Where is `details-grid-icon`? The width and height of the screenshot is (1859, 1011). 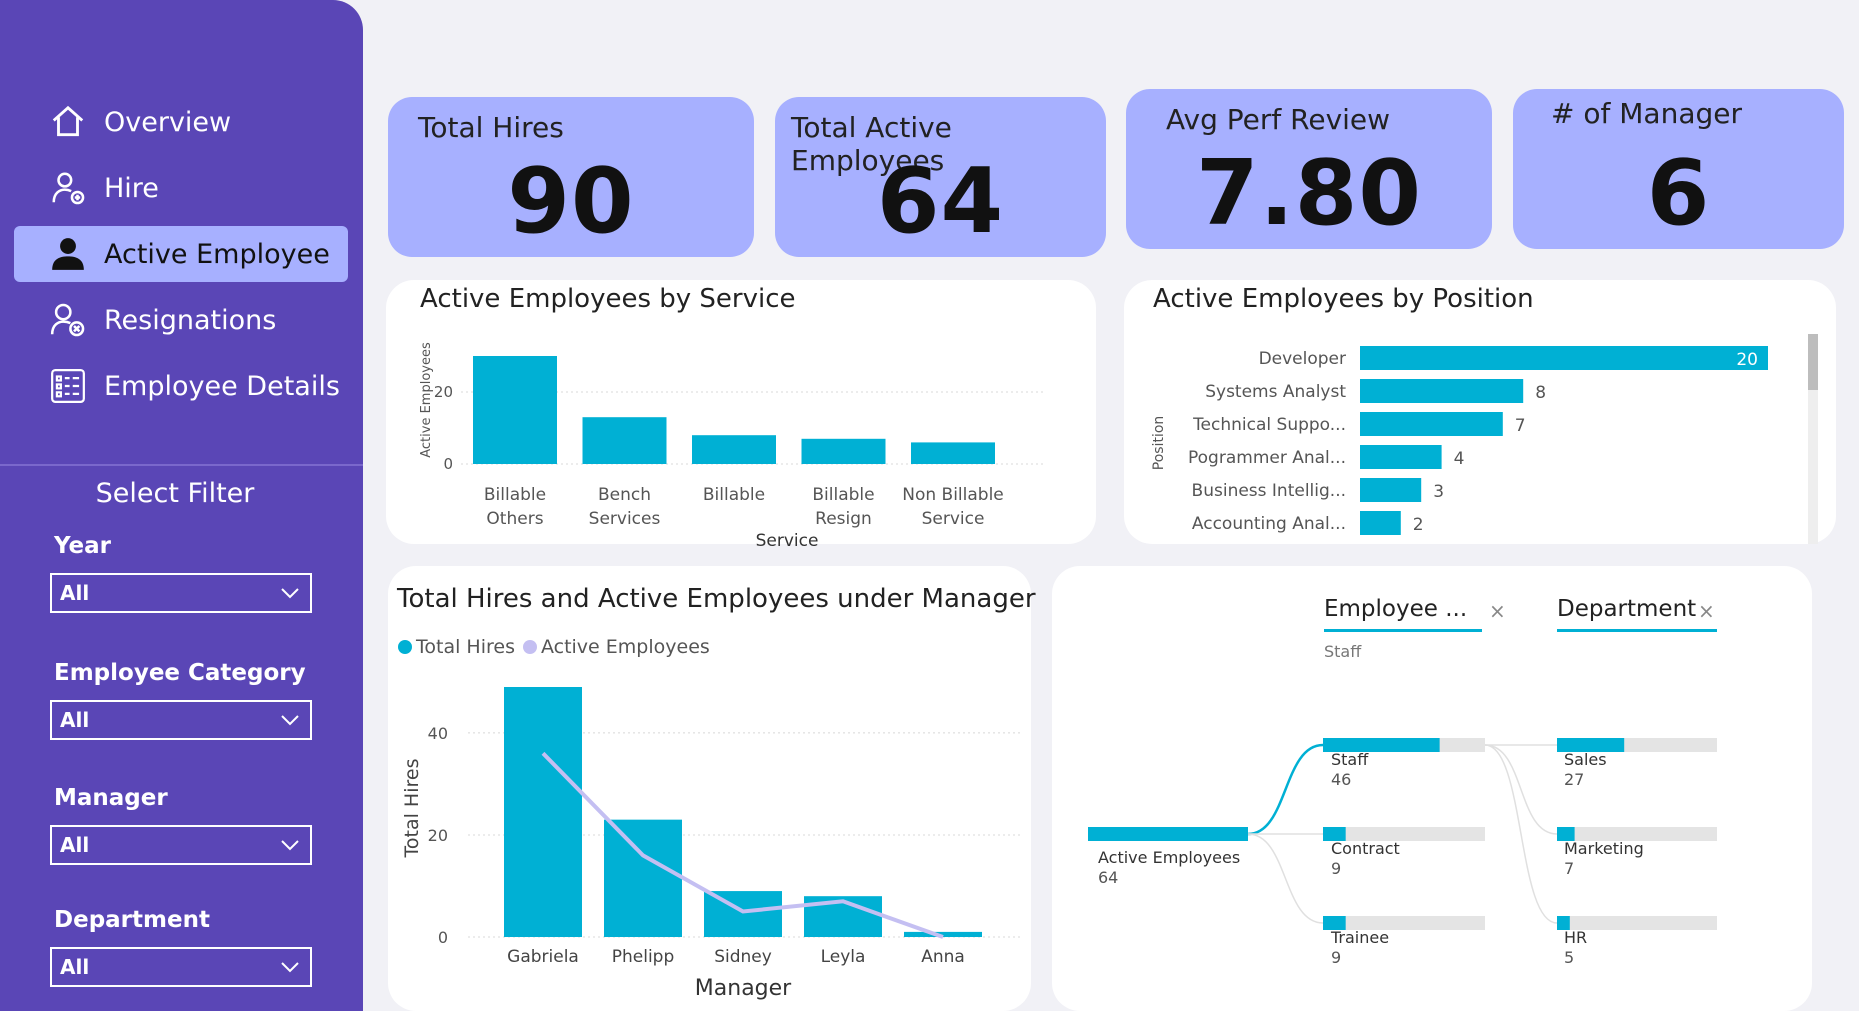
details-grid-icon is located at coordinates (68, 386).